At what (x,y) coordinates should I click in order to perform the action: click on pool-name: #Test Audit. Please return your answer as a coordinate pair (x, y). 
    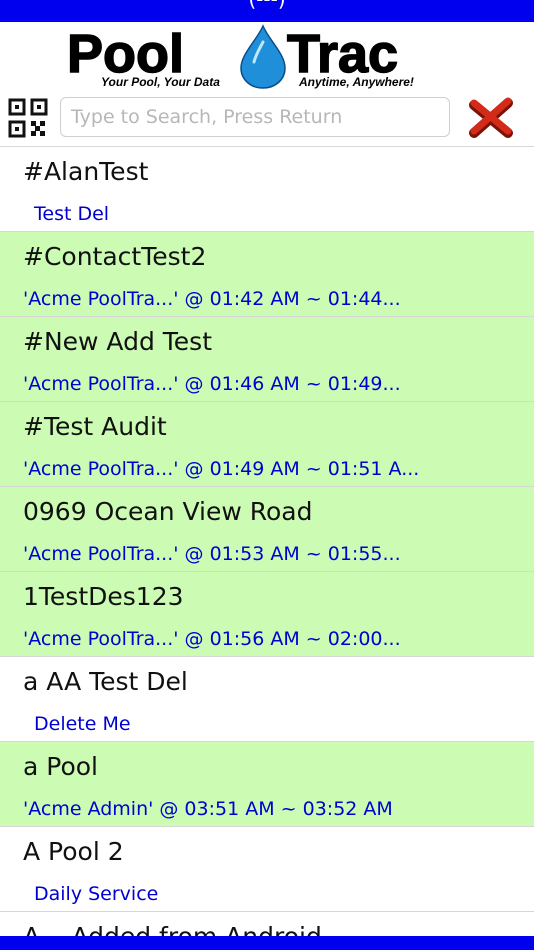
    Looking at the image, I should click on (95, 426).